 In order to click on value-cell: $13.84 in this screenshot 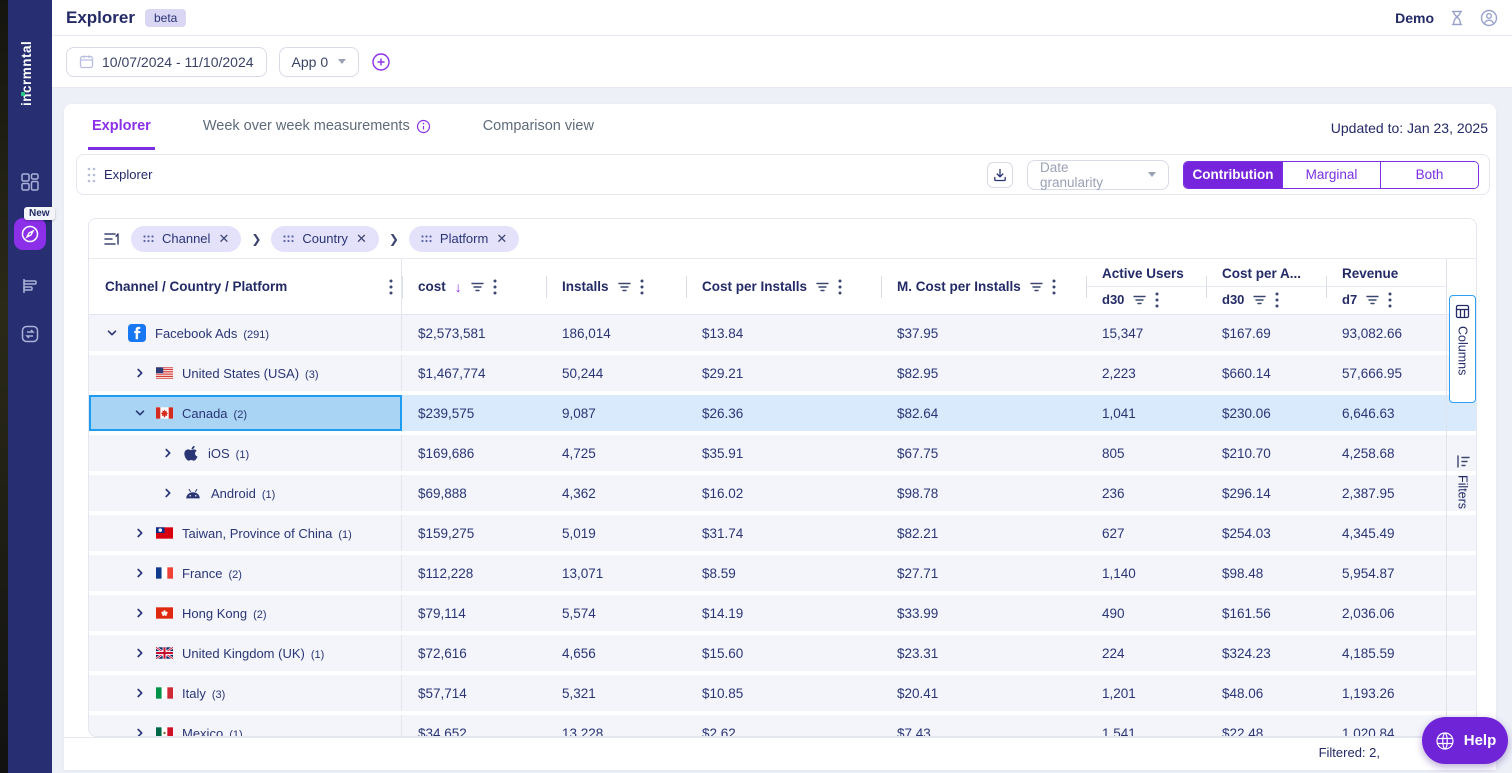, I will do `click(723, 333)`.